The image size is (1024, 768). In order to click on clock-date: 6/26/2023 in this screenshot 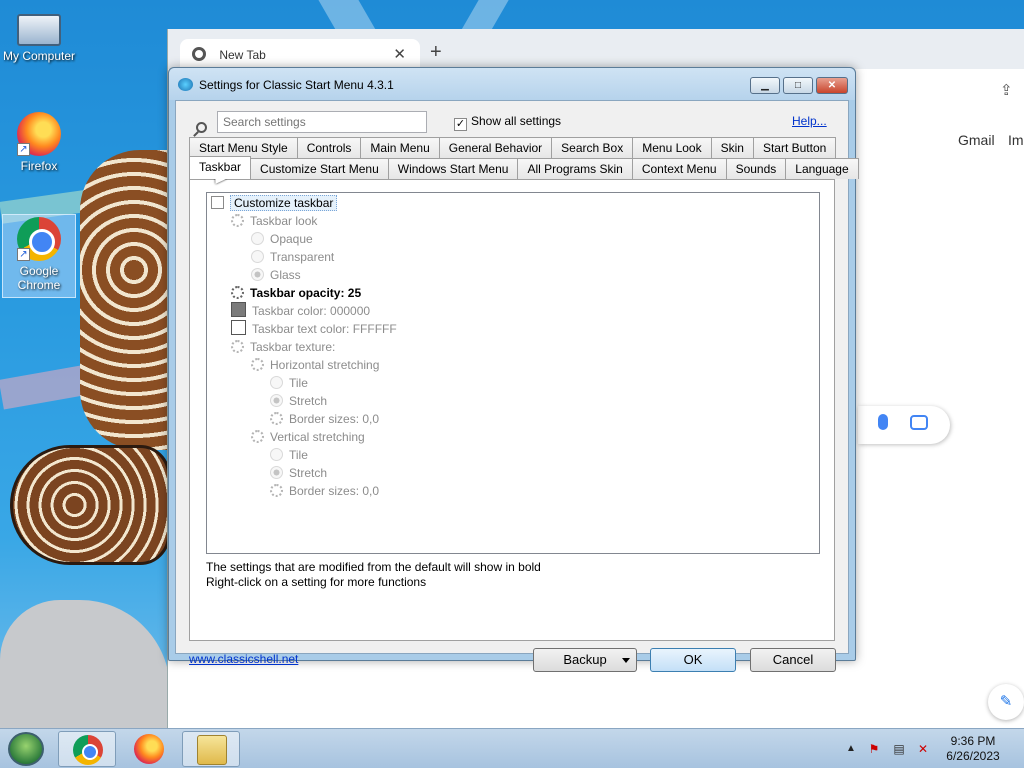, I will do `click(973, 756)`.